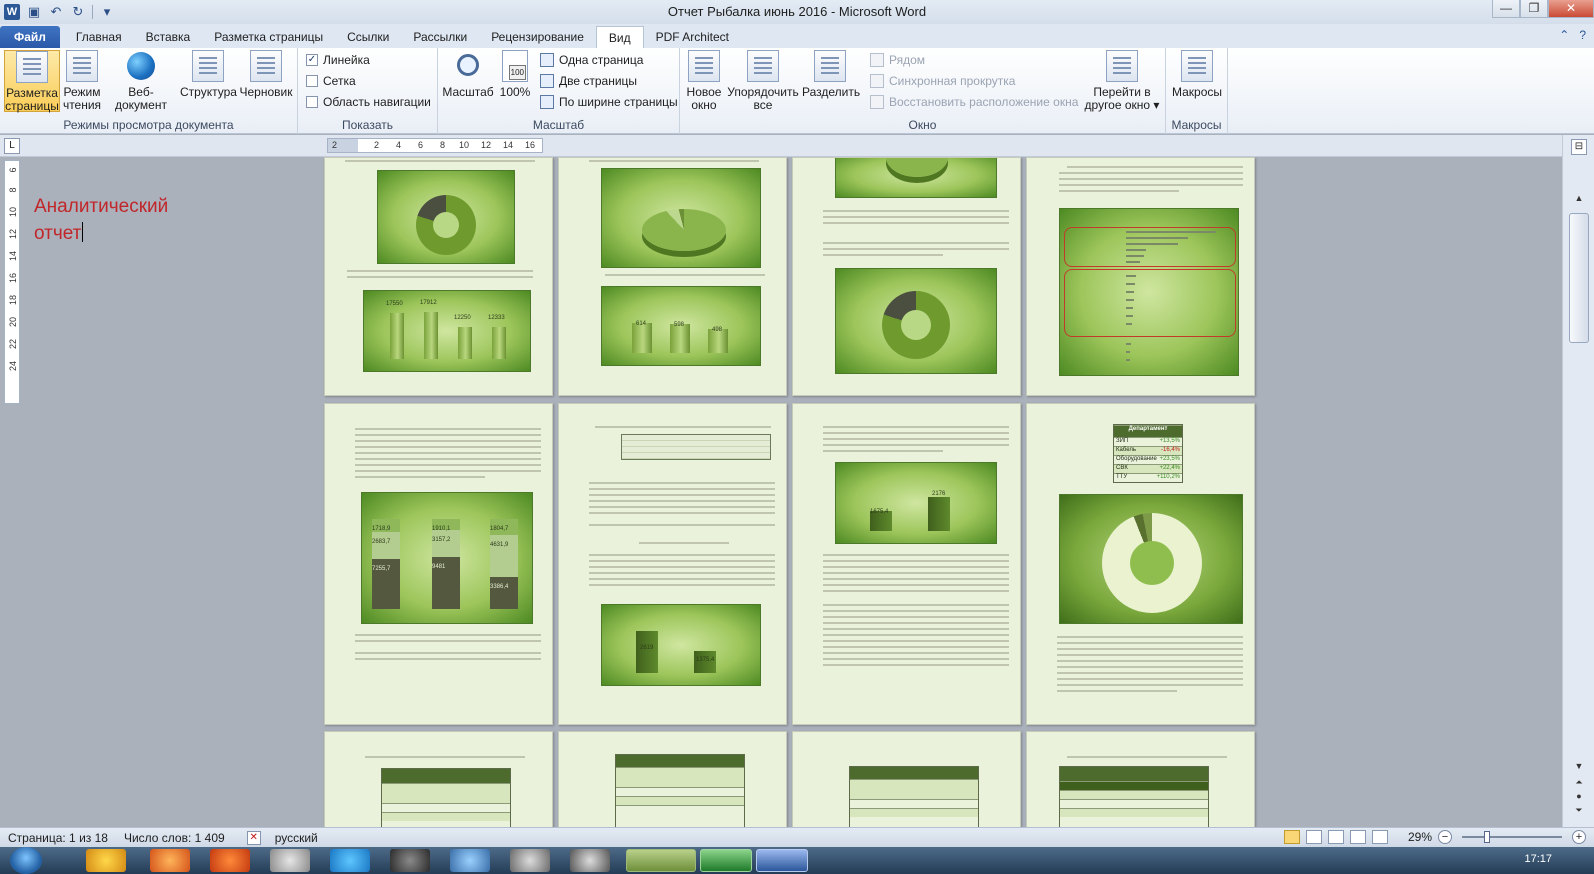  What do you see at coordinates (268, 37) in the screenshot?
I see `tab-page-layout: Разметка страницы` at bounding box center [268, 37].